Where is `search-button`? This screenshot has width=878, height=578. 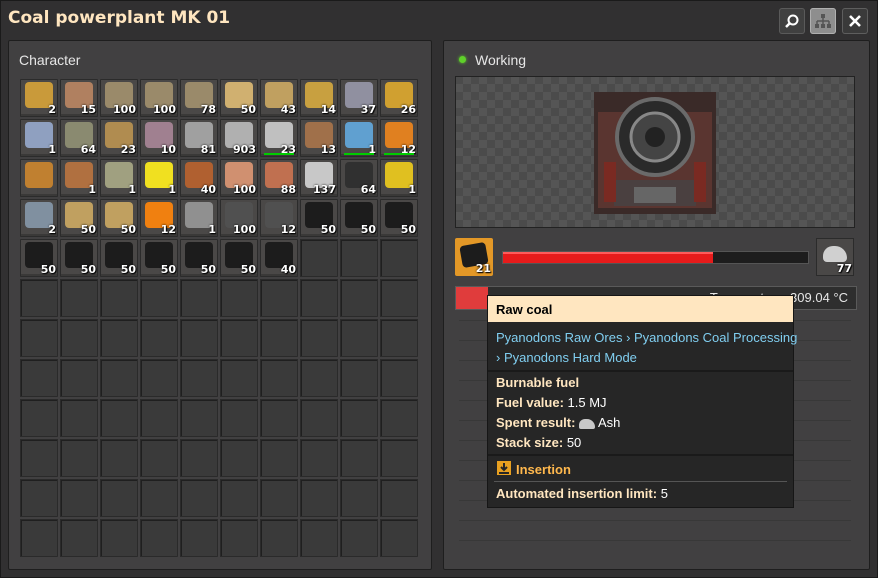
search-button is located at coordinates (792, 21).